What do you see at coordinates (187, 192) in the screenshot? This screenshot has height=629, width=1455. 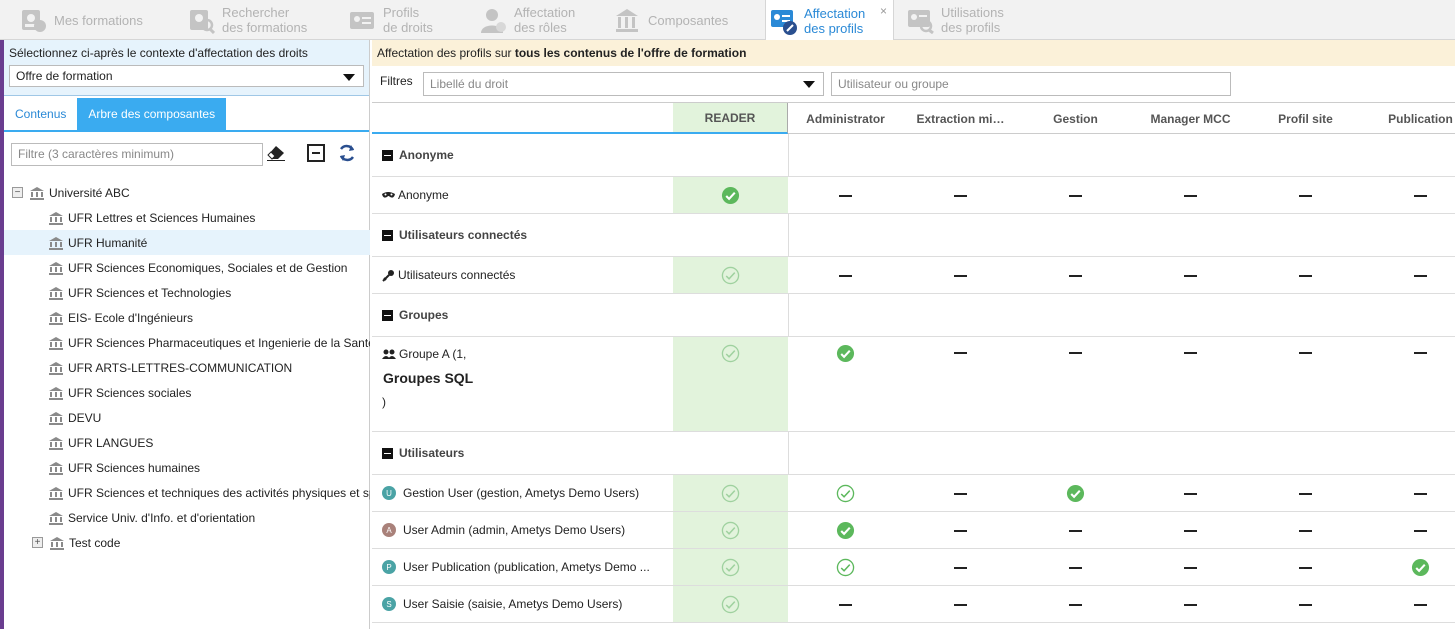 I see `tree-node: − Université ABC` at bounding box center [187, 192].